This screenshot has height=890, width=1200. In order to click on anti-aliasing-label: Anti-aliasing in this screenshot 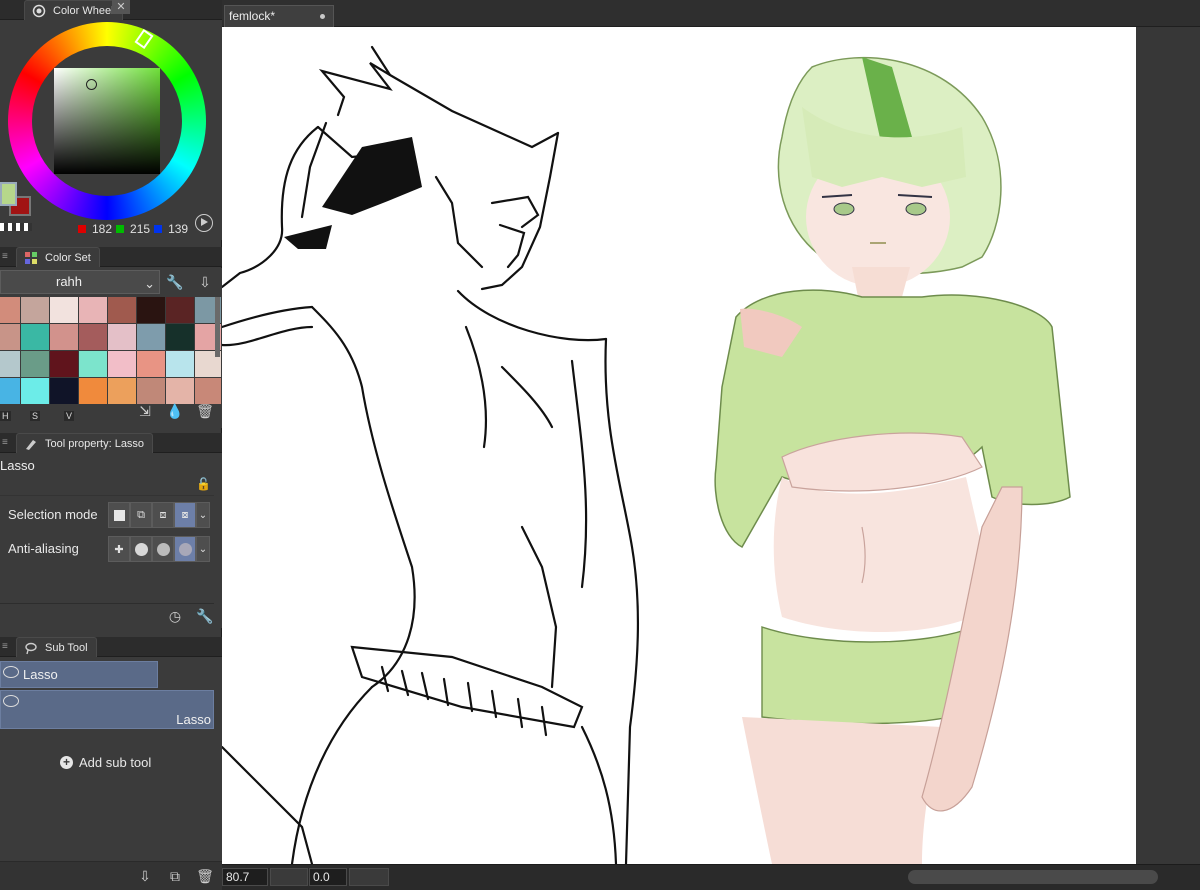, I will do `click(43, 548)`.